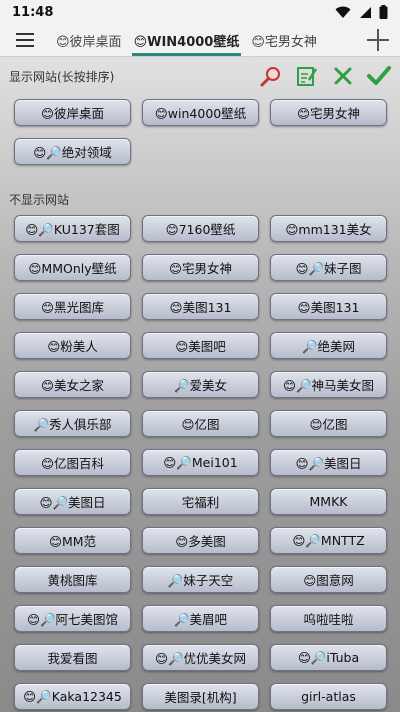  I want to click on status-time: 11:48, so click(33, 12).